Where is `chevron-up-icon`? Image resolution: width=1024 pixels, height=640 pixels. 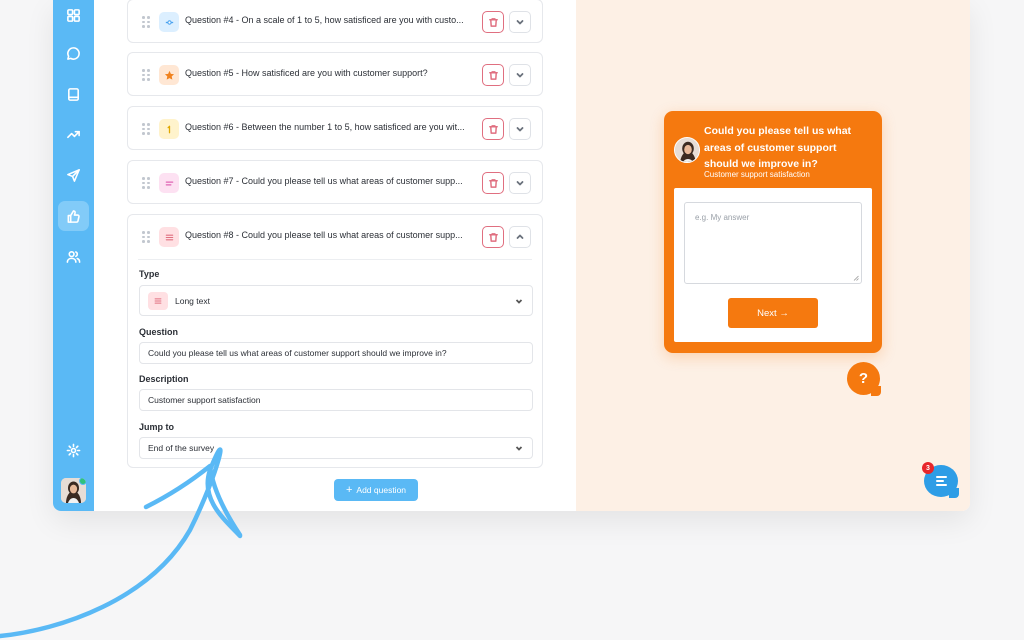 chevron-up-icon is located at coordinates (520, 236).